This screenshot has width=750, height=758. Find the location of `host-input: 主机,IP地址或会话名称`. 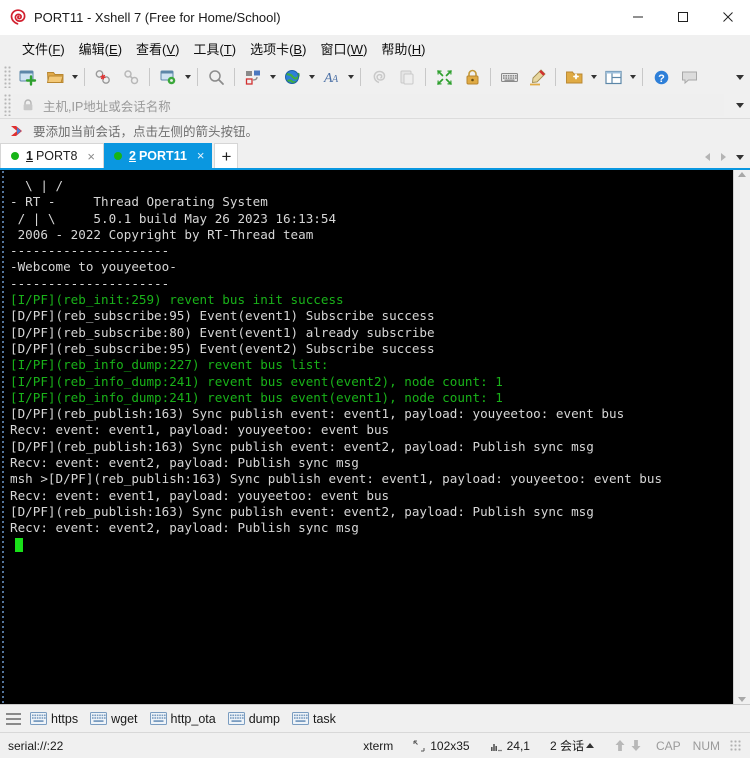

host-input: 主机,IP地址或会话名称 is located at coordinates (368, 105).